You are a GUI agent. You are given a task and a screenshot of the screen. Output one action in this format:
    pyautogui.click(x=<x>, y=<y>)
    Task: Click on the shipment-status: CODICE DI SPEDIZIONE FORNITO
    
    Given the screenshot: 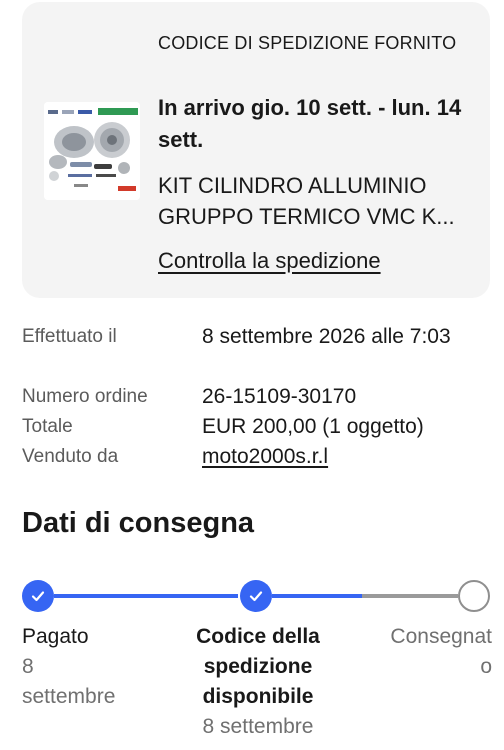 What is the action you would take?
    pyautogui.click(x=307, y=43)
    